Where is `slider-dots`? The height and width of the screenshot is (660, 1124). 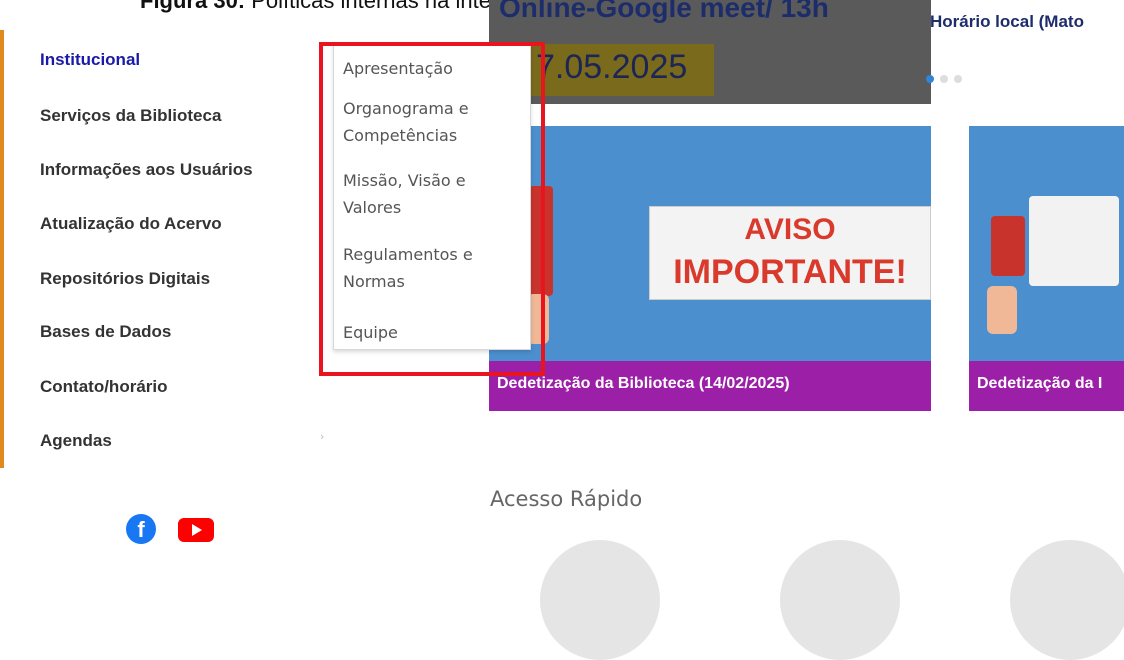 slider-dots is located at coordinates (944, 79).